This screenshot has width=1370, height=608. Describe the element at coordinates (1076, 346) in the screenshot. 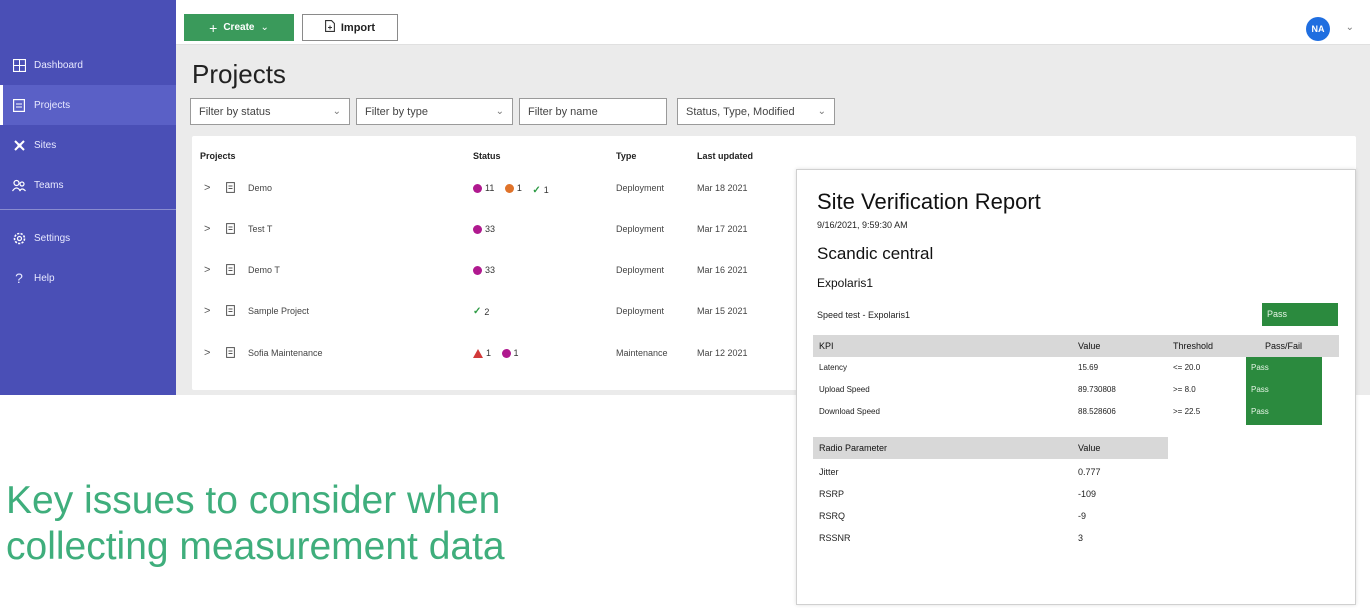

I see `kpi-table-header: KPI Value Threshold Pass/Fail` at that location.